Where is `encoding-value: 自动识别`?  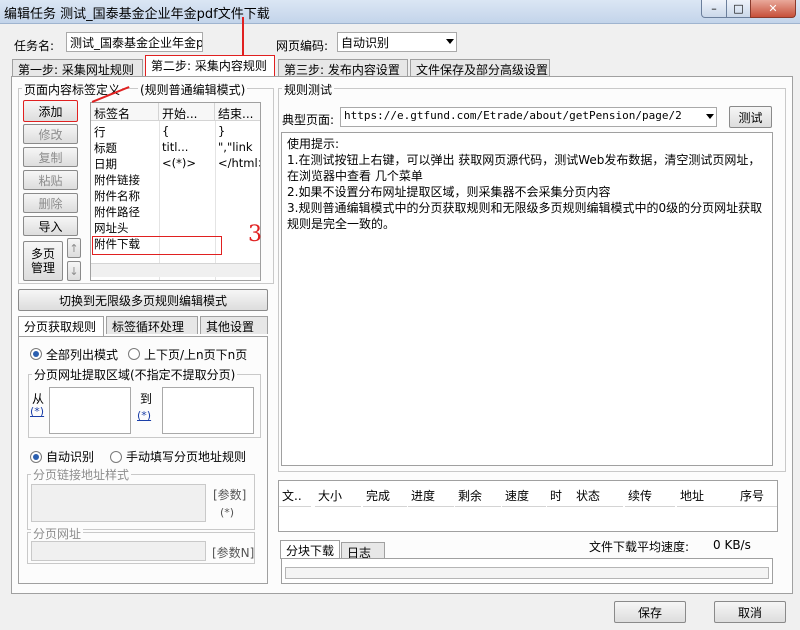
encoding-value: 自动识别 is located at coordinates (365, 43).